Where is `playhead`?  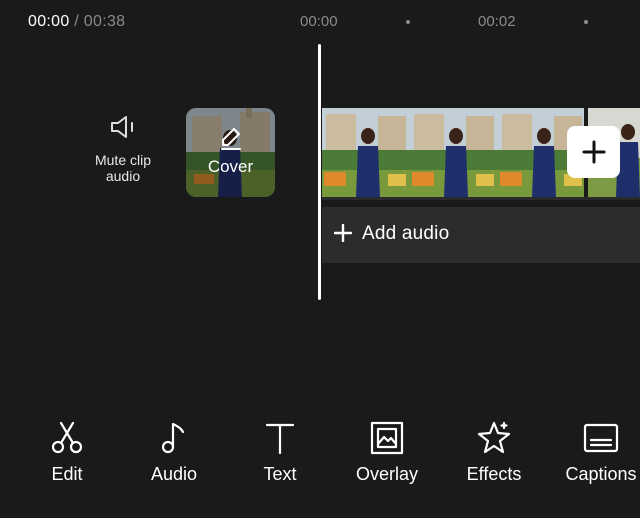
playhead is located at coordinates (319, 172).